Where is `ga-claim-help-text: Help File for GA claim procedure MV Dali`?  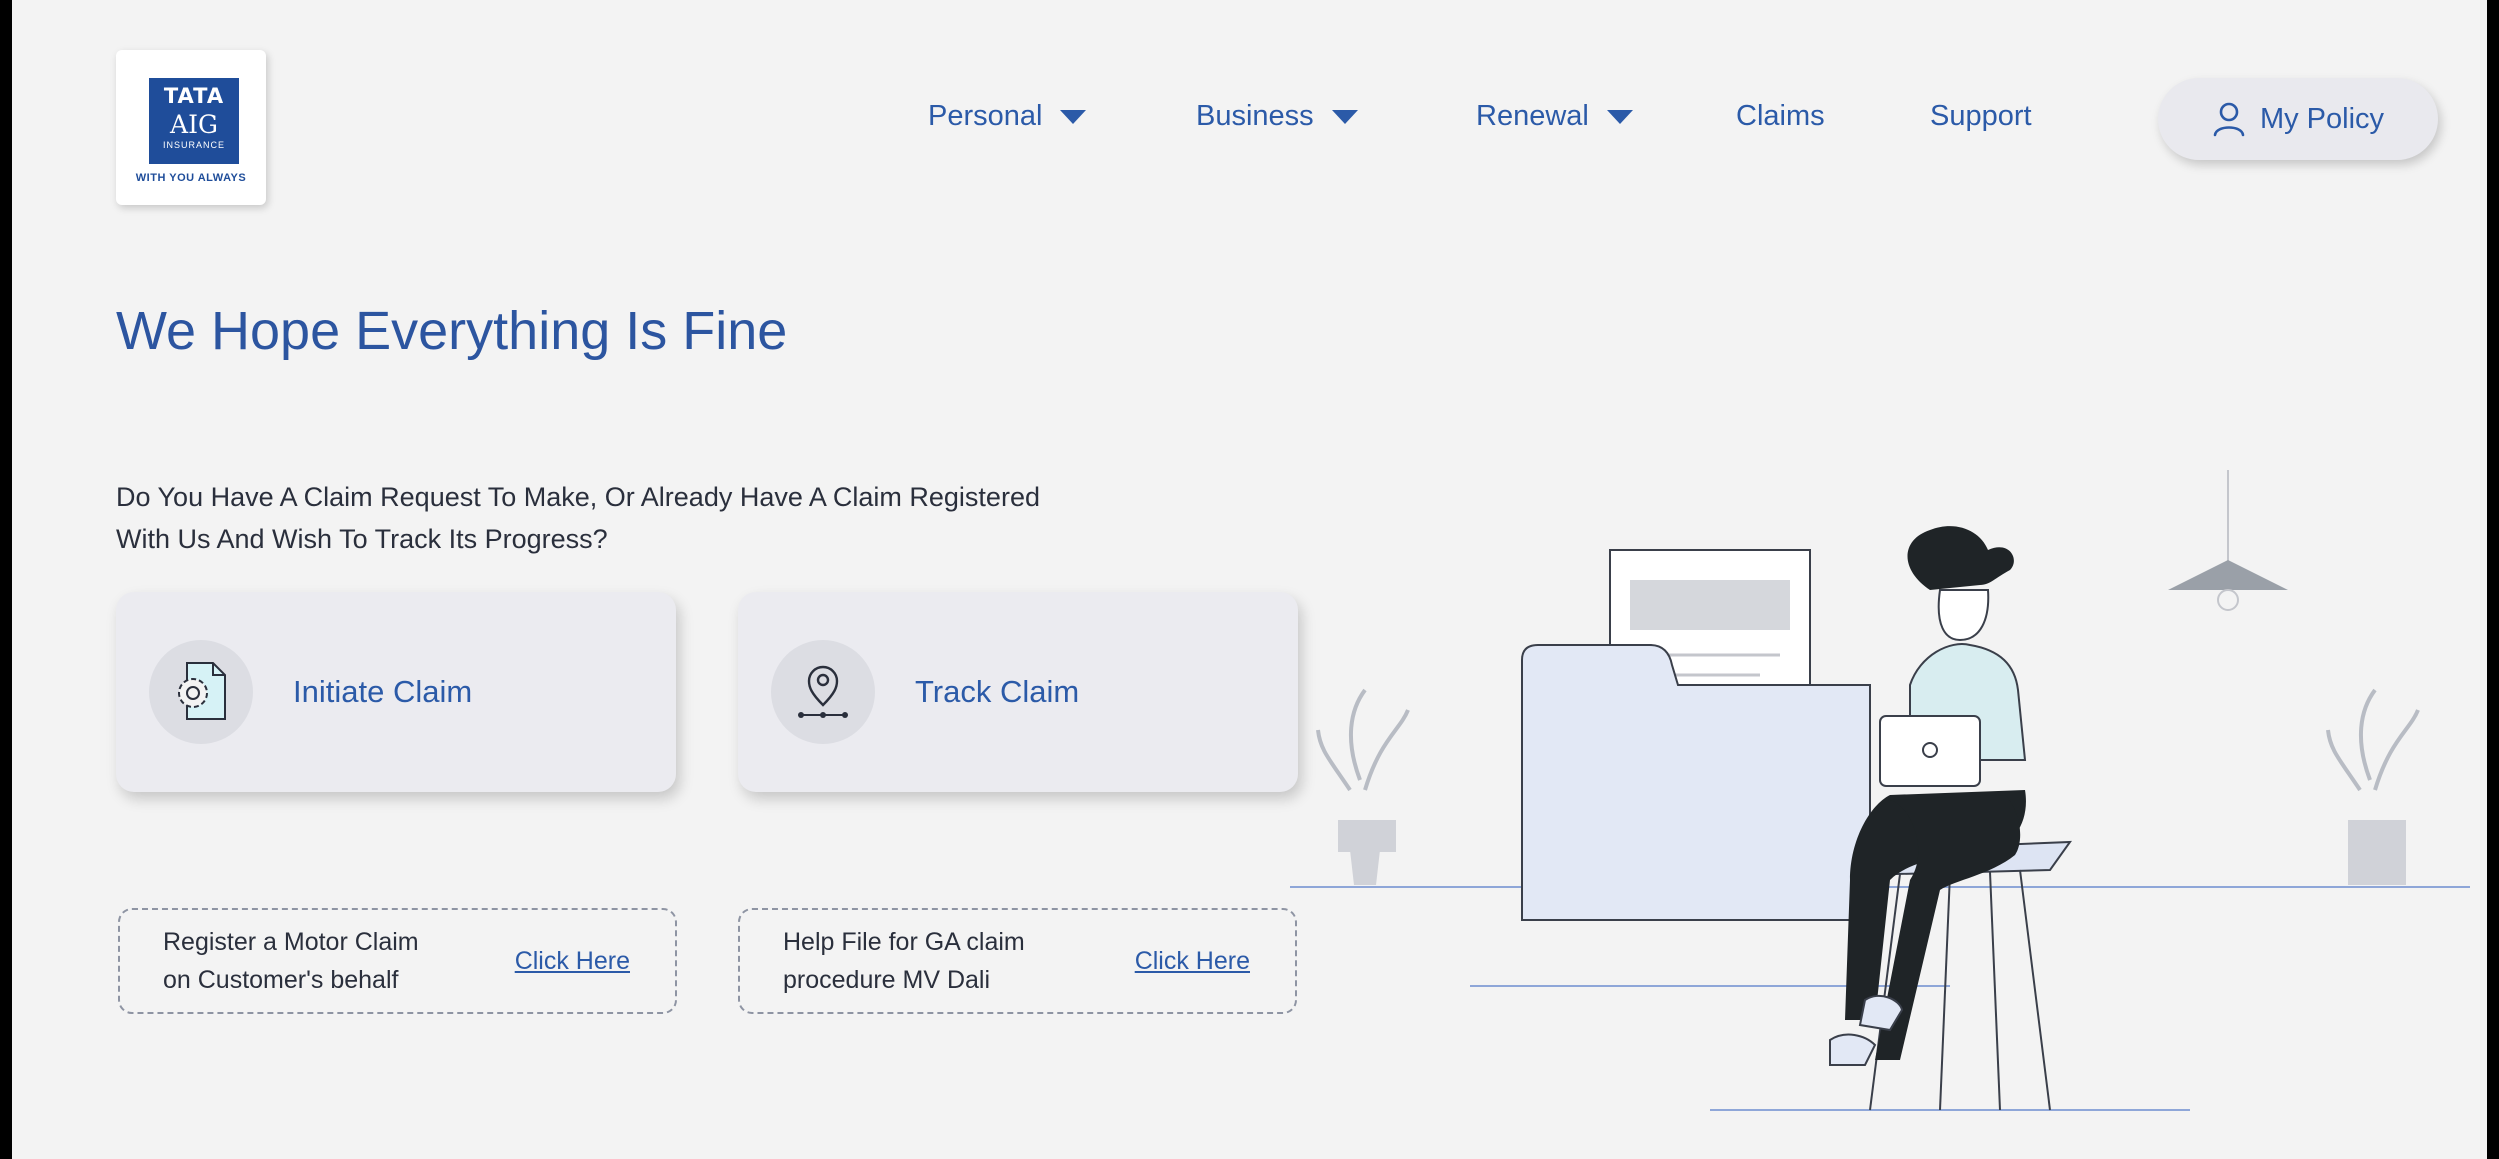 ga-claim-help-text: Help File for GA claim procedure MV Dali is located at coordinates (913, 961).